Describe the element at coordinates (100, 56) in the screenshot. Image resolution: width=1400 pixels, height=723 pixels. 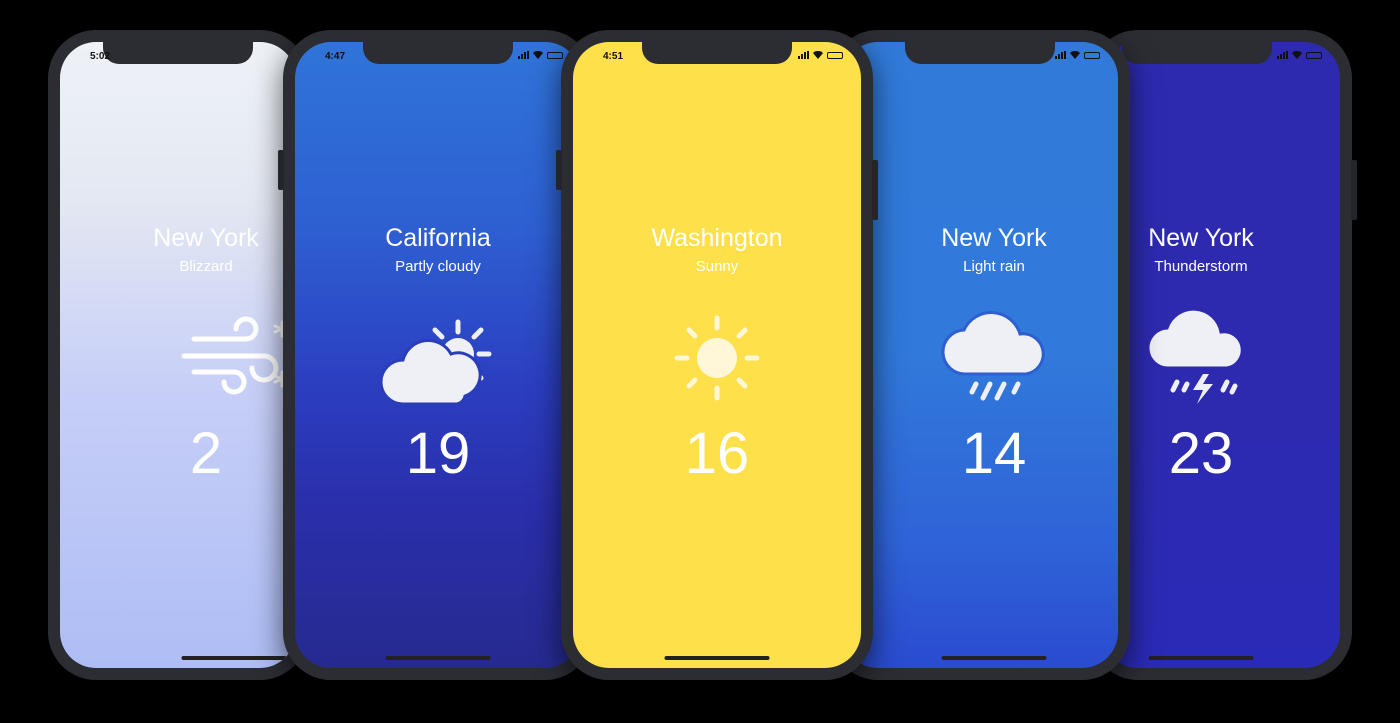
I see `status-time: 5:02` at that location.